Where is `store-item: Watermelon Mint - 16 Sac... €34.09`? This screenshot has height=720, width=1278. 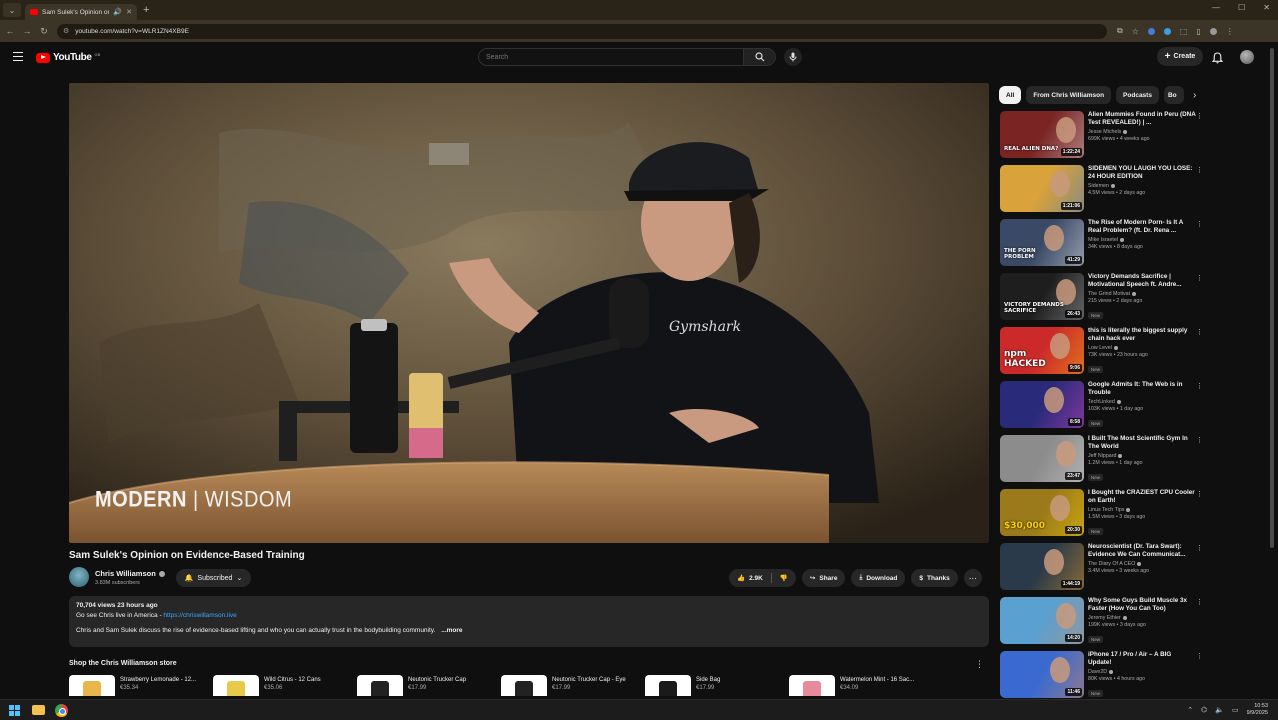
store-item: Watermelon Mint - 16 Sac... €34.09 is located at coordinates (861, 685).